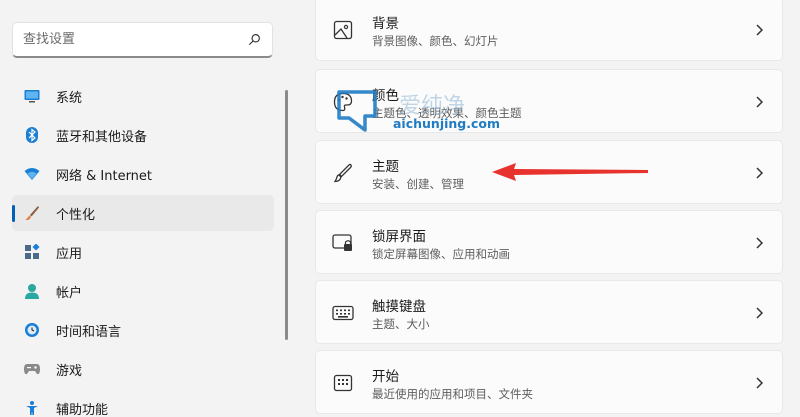 This screenshot has width=800, height=417. What do you see at coordinates (549, 101) in the screenshot?
I see `card-colors: 颜色 主题色、透明效果、颜色主题` at bounding box center [549, 101].